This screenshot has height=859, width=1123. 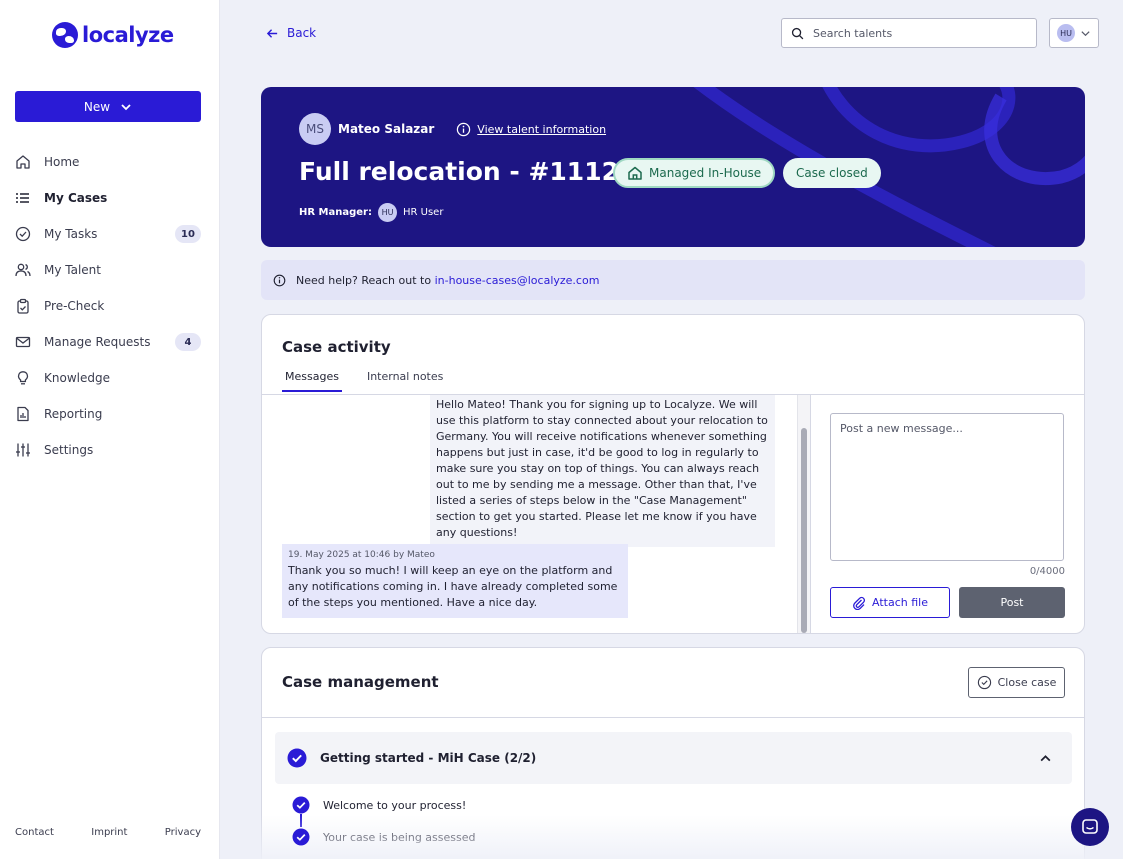 What do you see at coordinates (405, 381) in the screenshot?
I see `tab-internal-notes: Internal notes` at bounding box center [405, 381].